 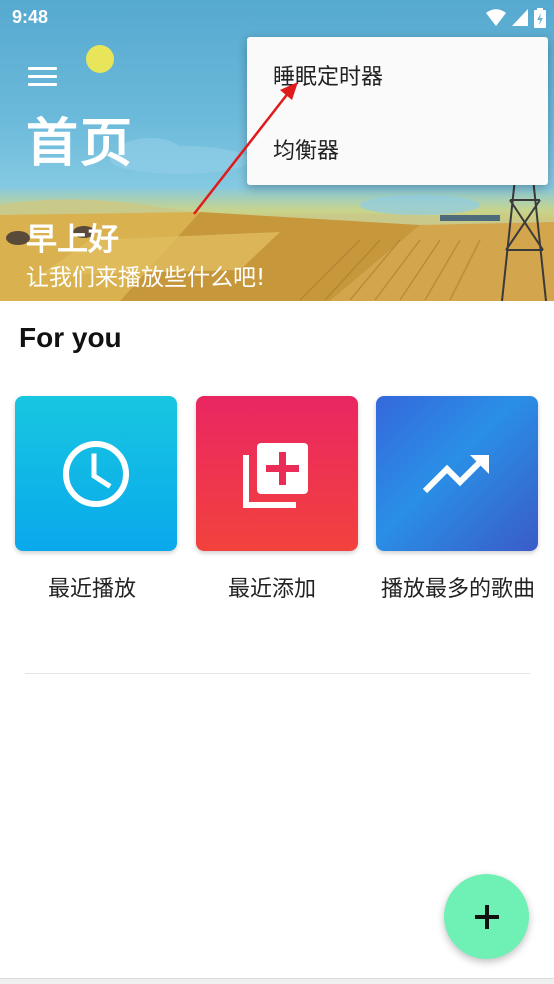 What do you see at coordinates (30, 17) in the screenshot?
I see `status-time: 9:48` at bounding box center [30, 17].